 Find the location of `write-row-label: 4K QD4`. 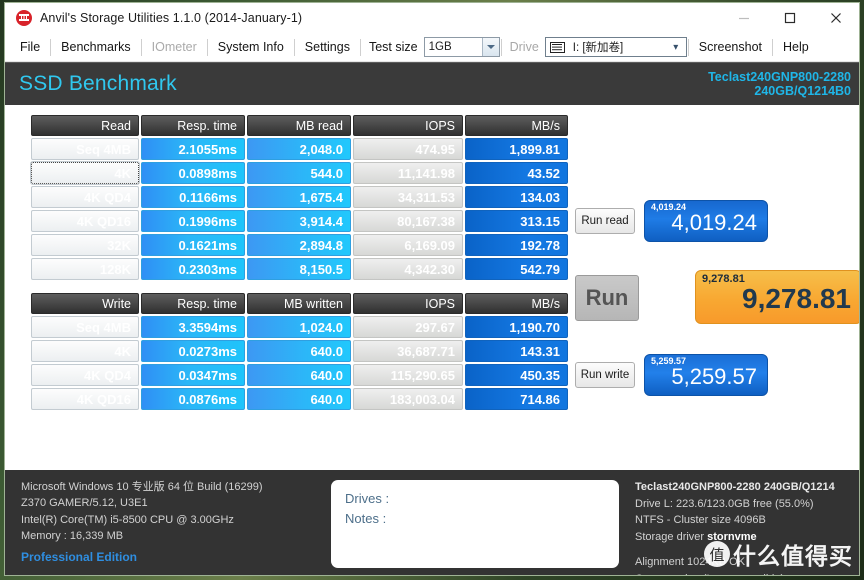

write-row-label: 4K QD4 is located at coordinates (85, 375).